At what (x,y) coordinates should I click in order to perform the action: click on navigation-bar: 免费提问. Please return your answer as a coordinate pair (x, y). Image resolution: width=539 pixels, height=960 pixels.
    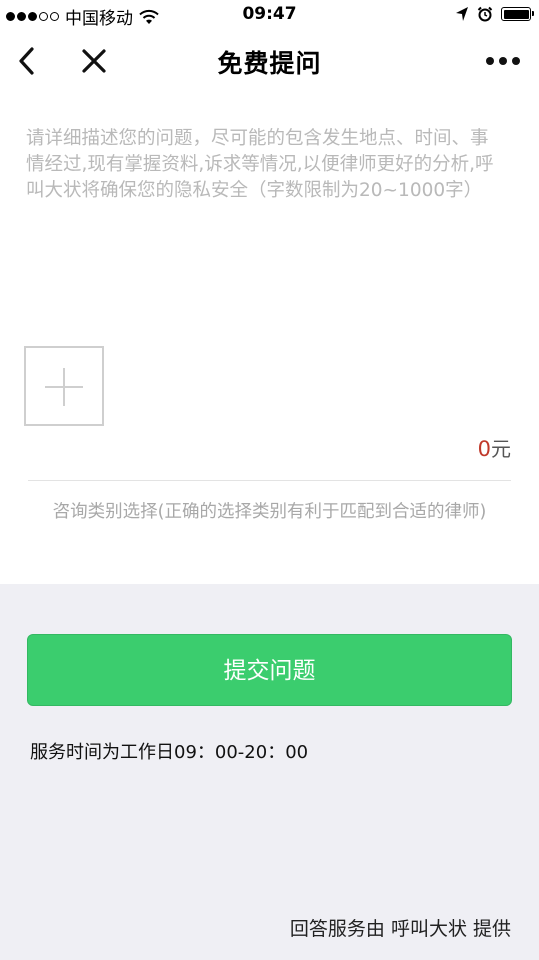
    Looking at the image, I should click on (269, 61).